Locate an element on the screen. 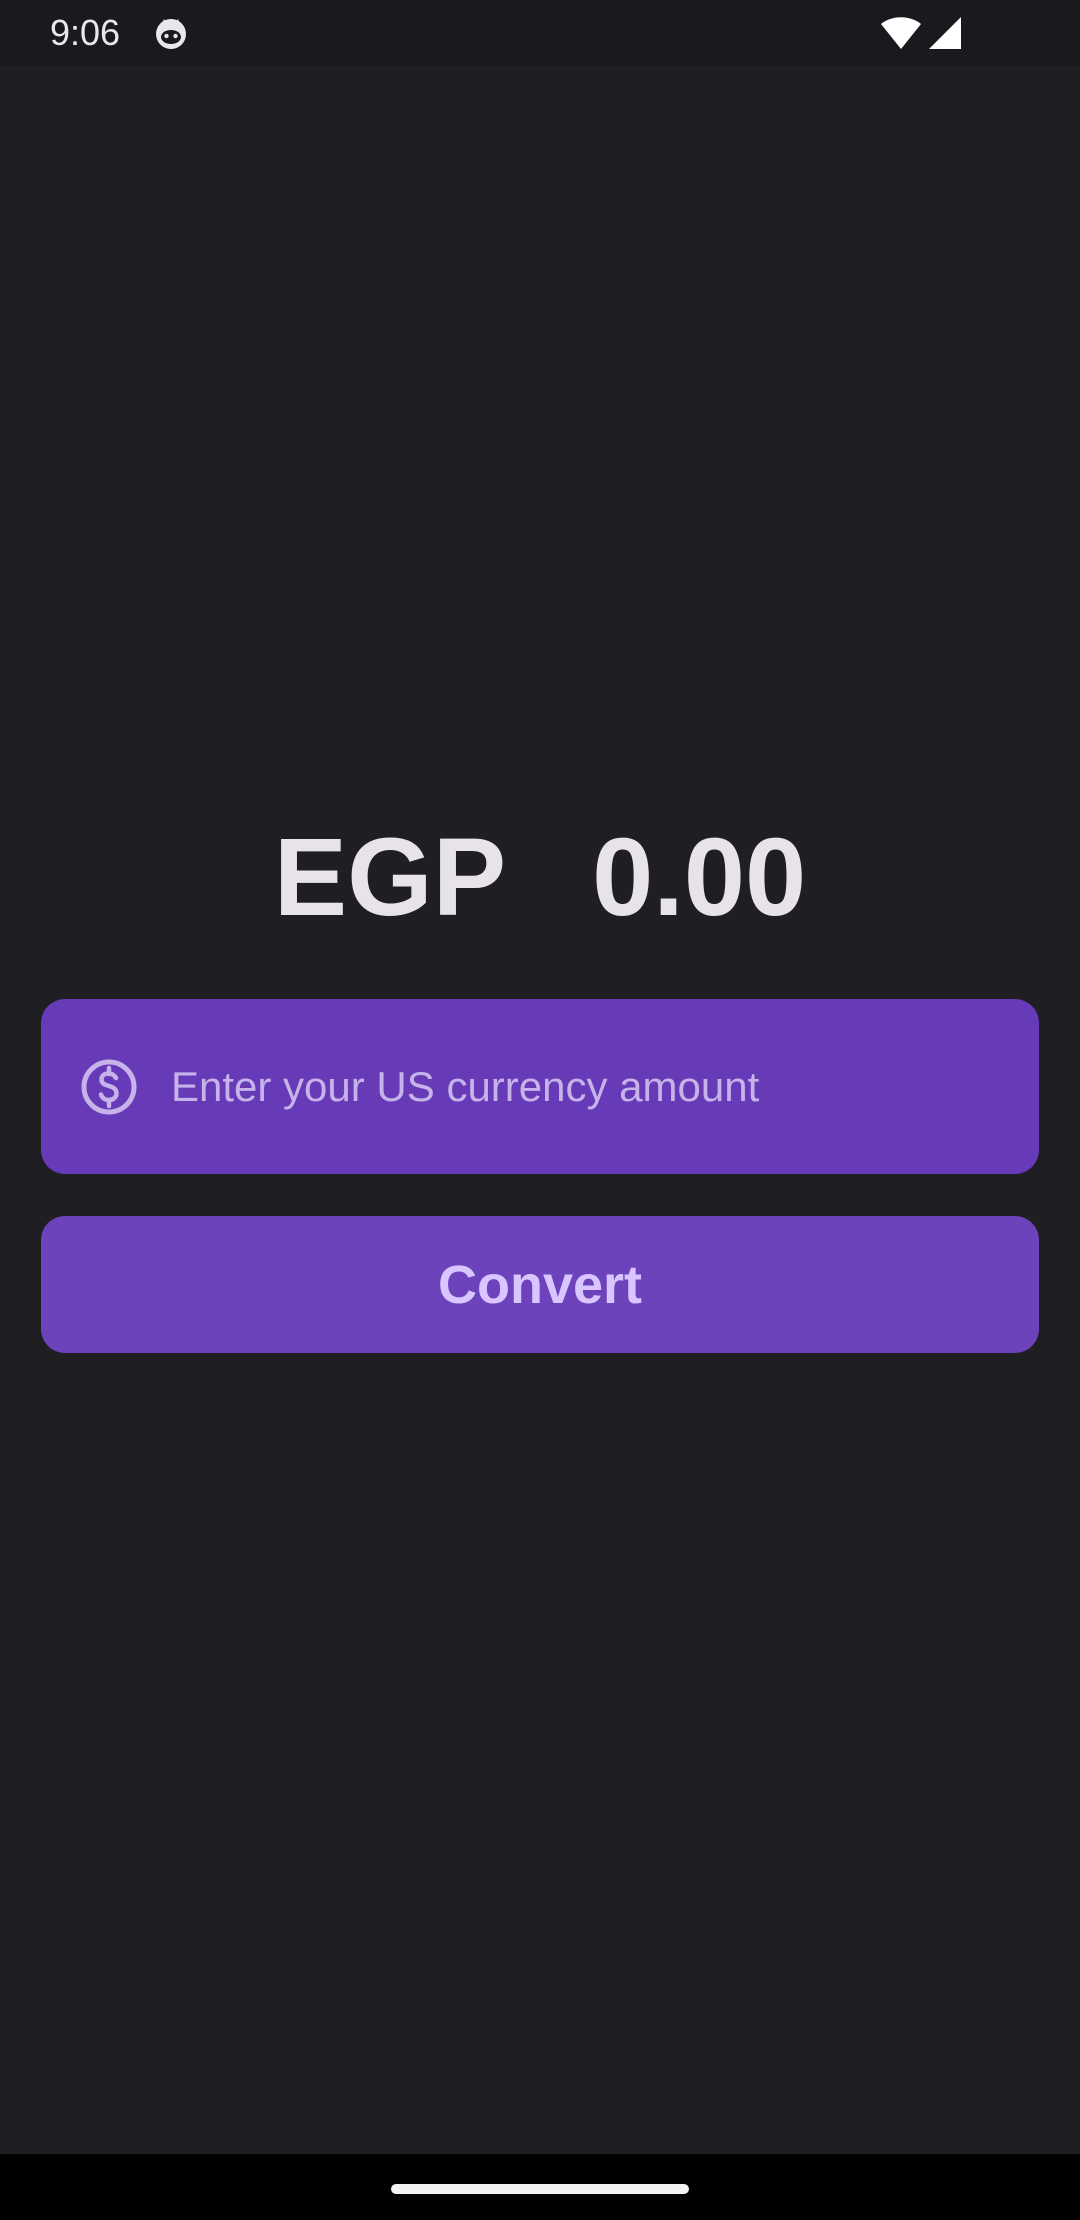 This screenshot has height=2220, width=1080. cell-signal-icon is located at coordinates (945, 33).